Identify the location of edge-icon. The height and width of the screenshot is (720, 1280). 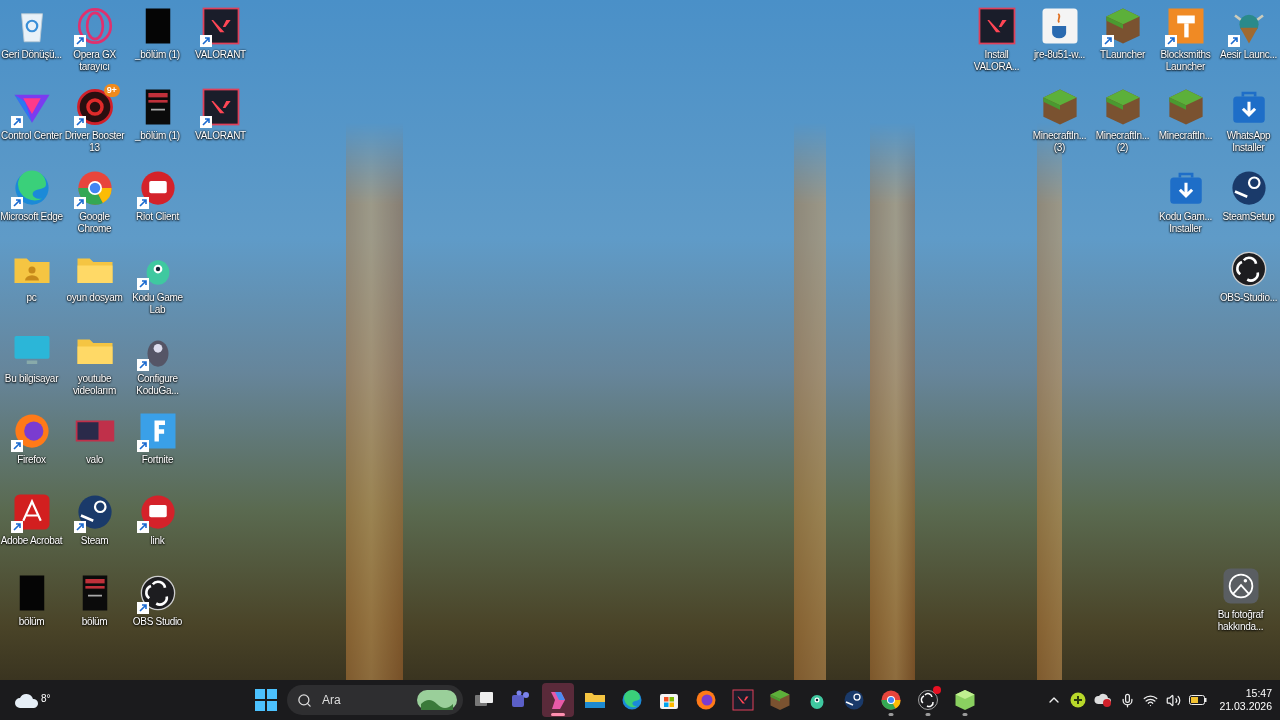
(632, 700).